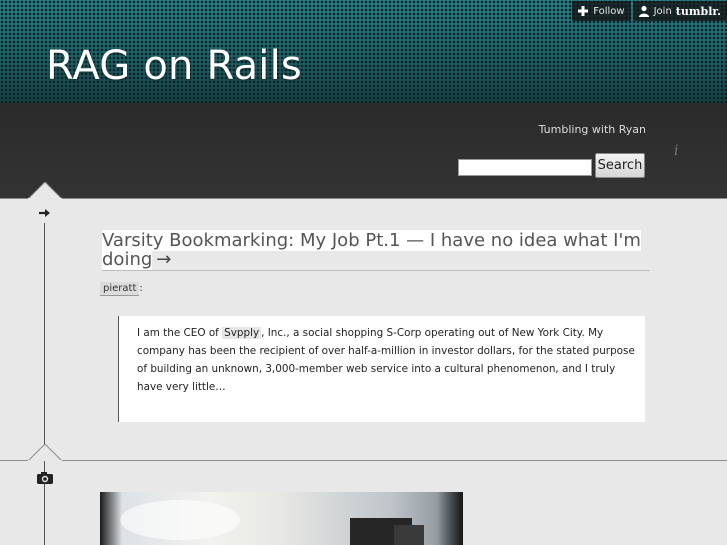 Image resolution: width=727 pixels, height=545 pixels. I want to click on tumblr-controls: Follow Join tumblr., so click(649, 11).